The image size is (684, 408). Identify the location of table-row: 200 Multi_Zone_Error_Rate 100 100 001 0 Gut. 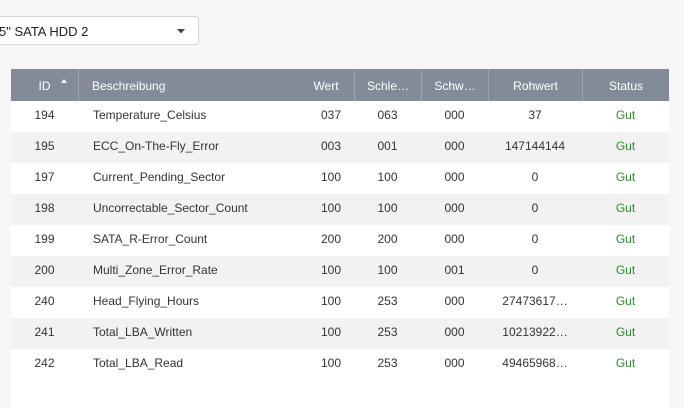
(340, 271).